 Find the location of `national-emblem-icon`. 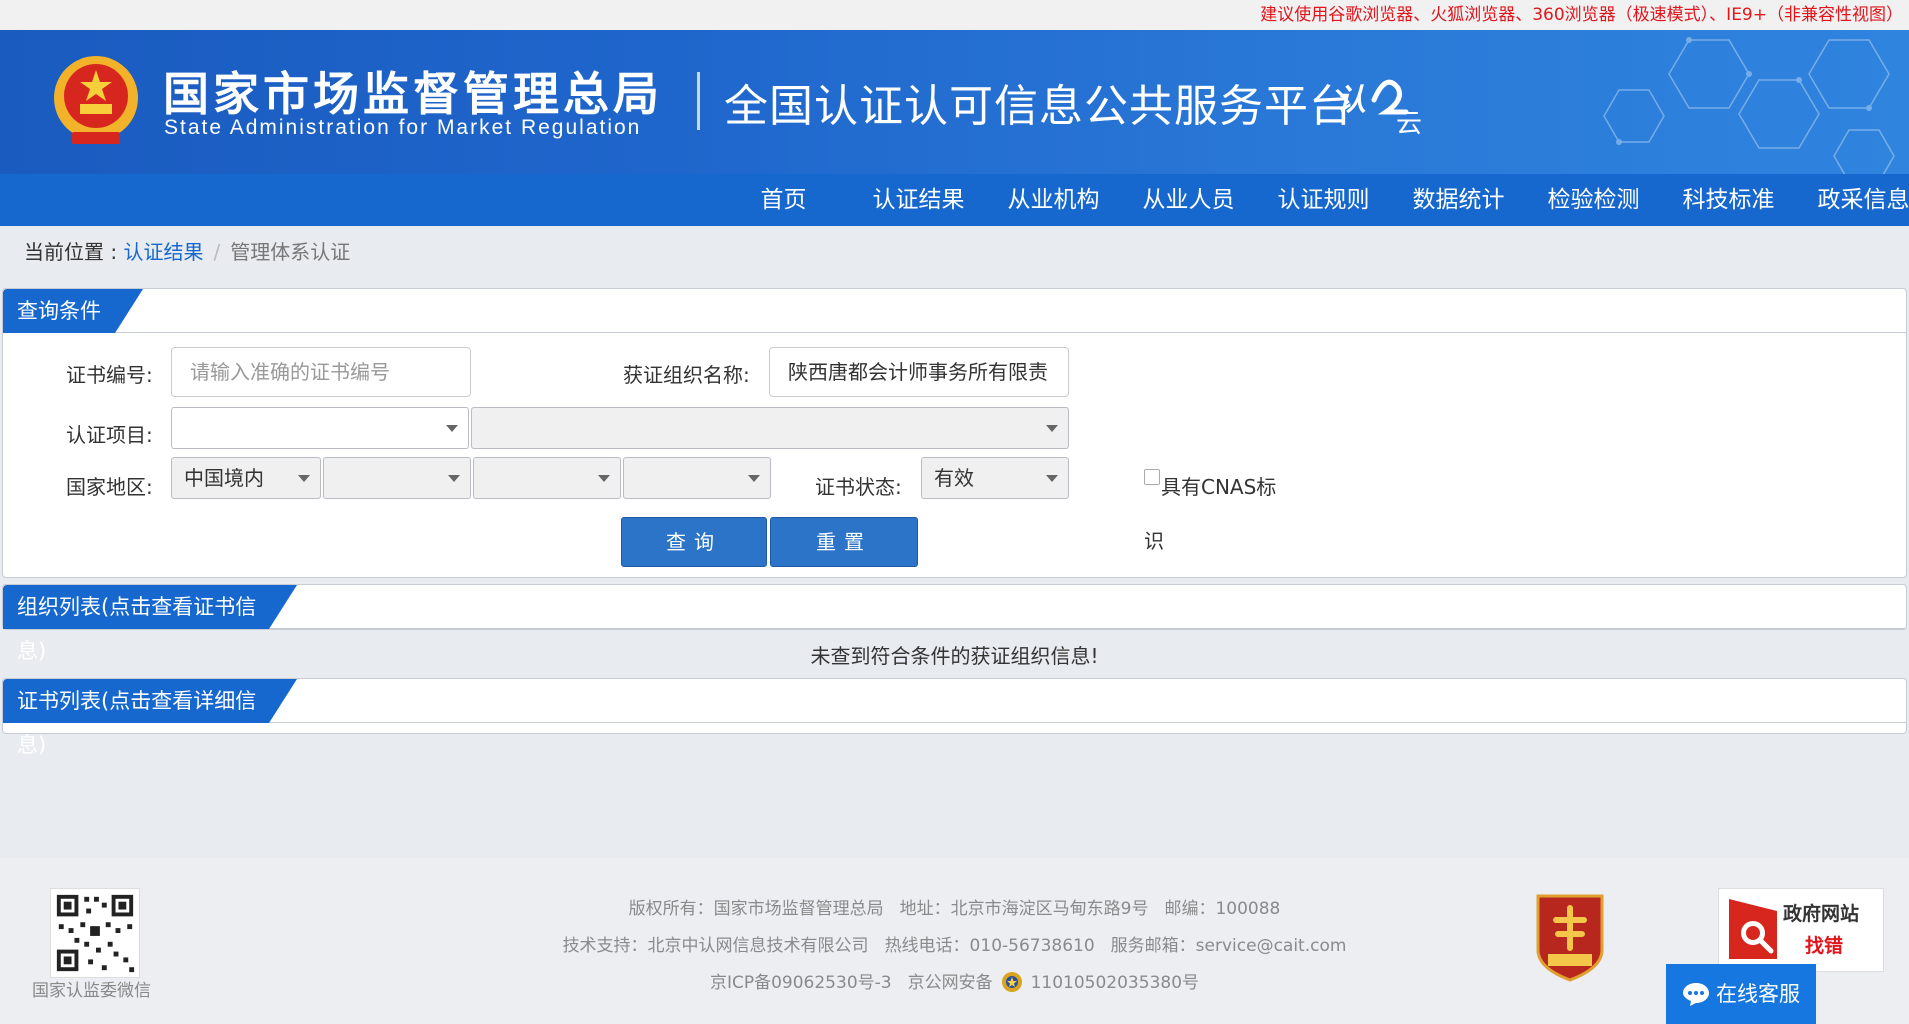

national-emblem-icon is located at coordinates (96, 100).